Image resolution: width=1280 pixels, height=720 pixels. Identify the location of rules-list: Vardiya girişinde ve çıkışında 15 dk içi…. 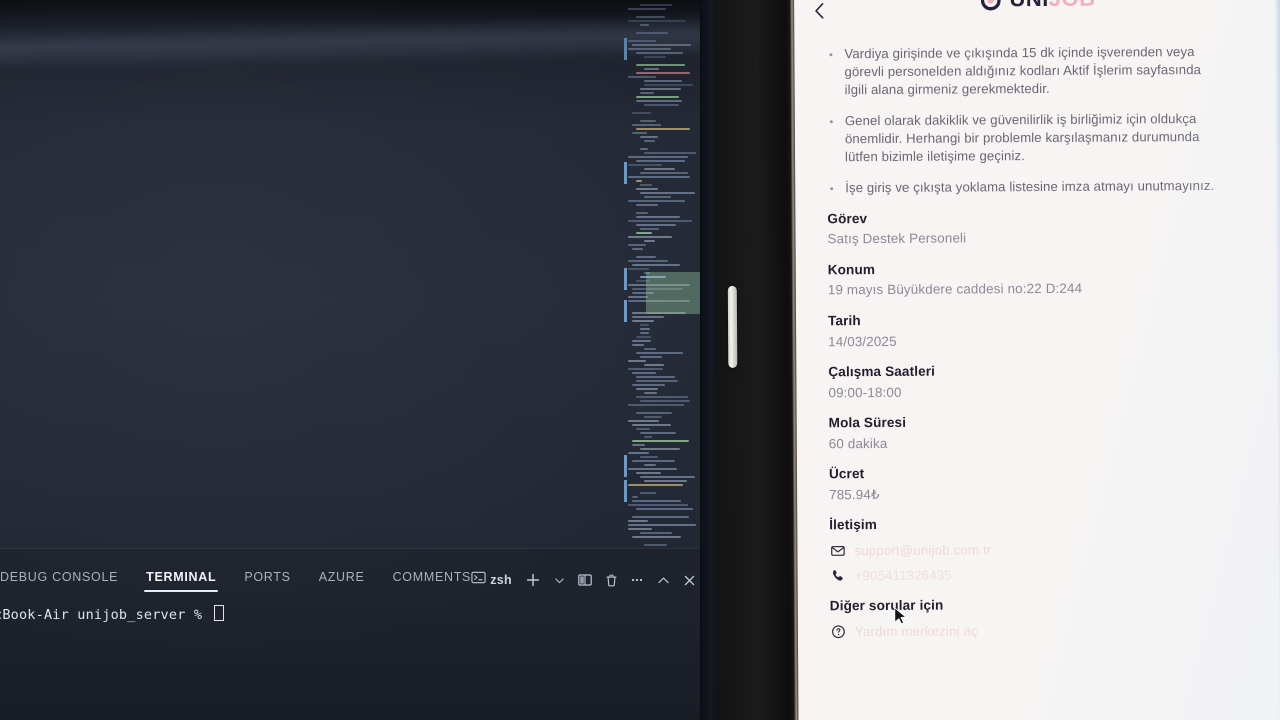
(1037, 120).